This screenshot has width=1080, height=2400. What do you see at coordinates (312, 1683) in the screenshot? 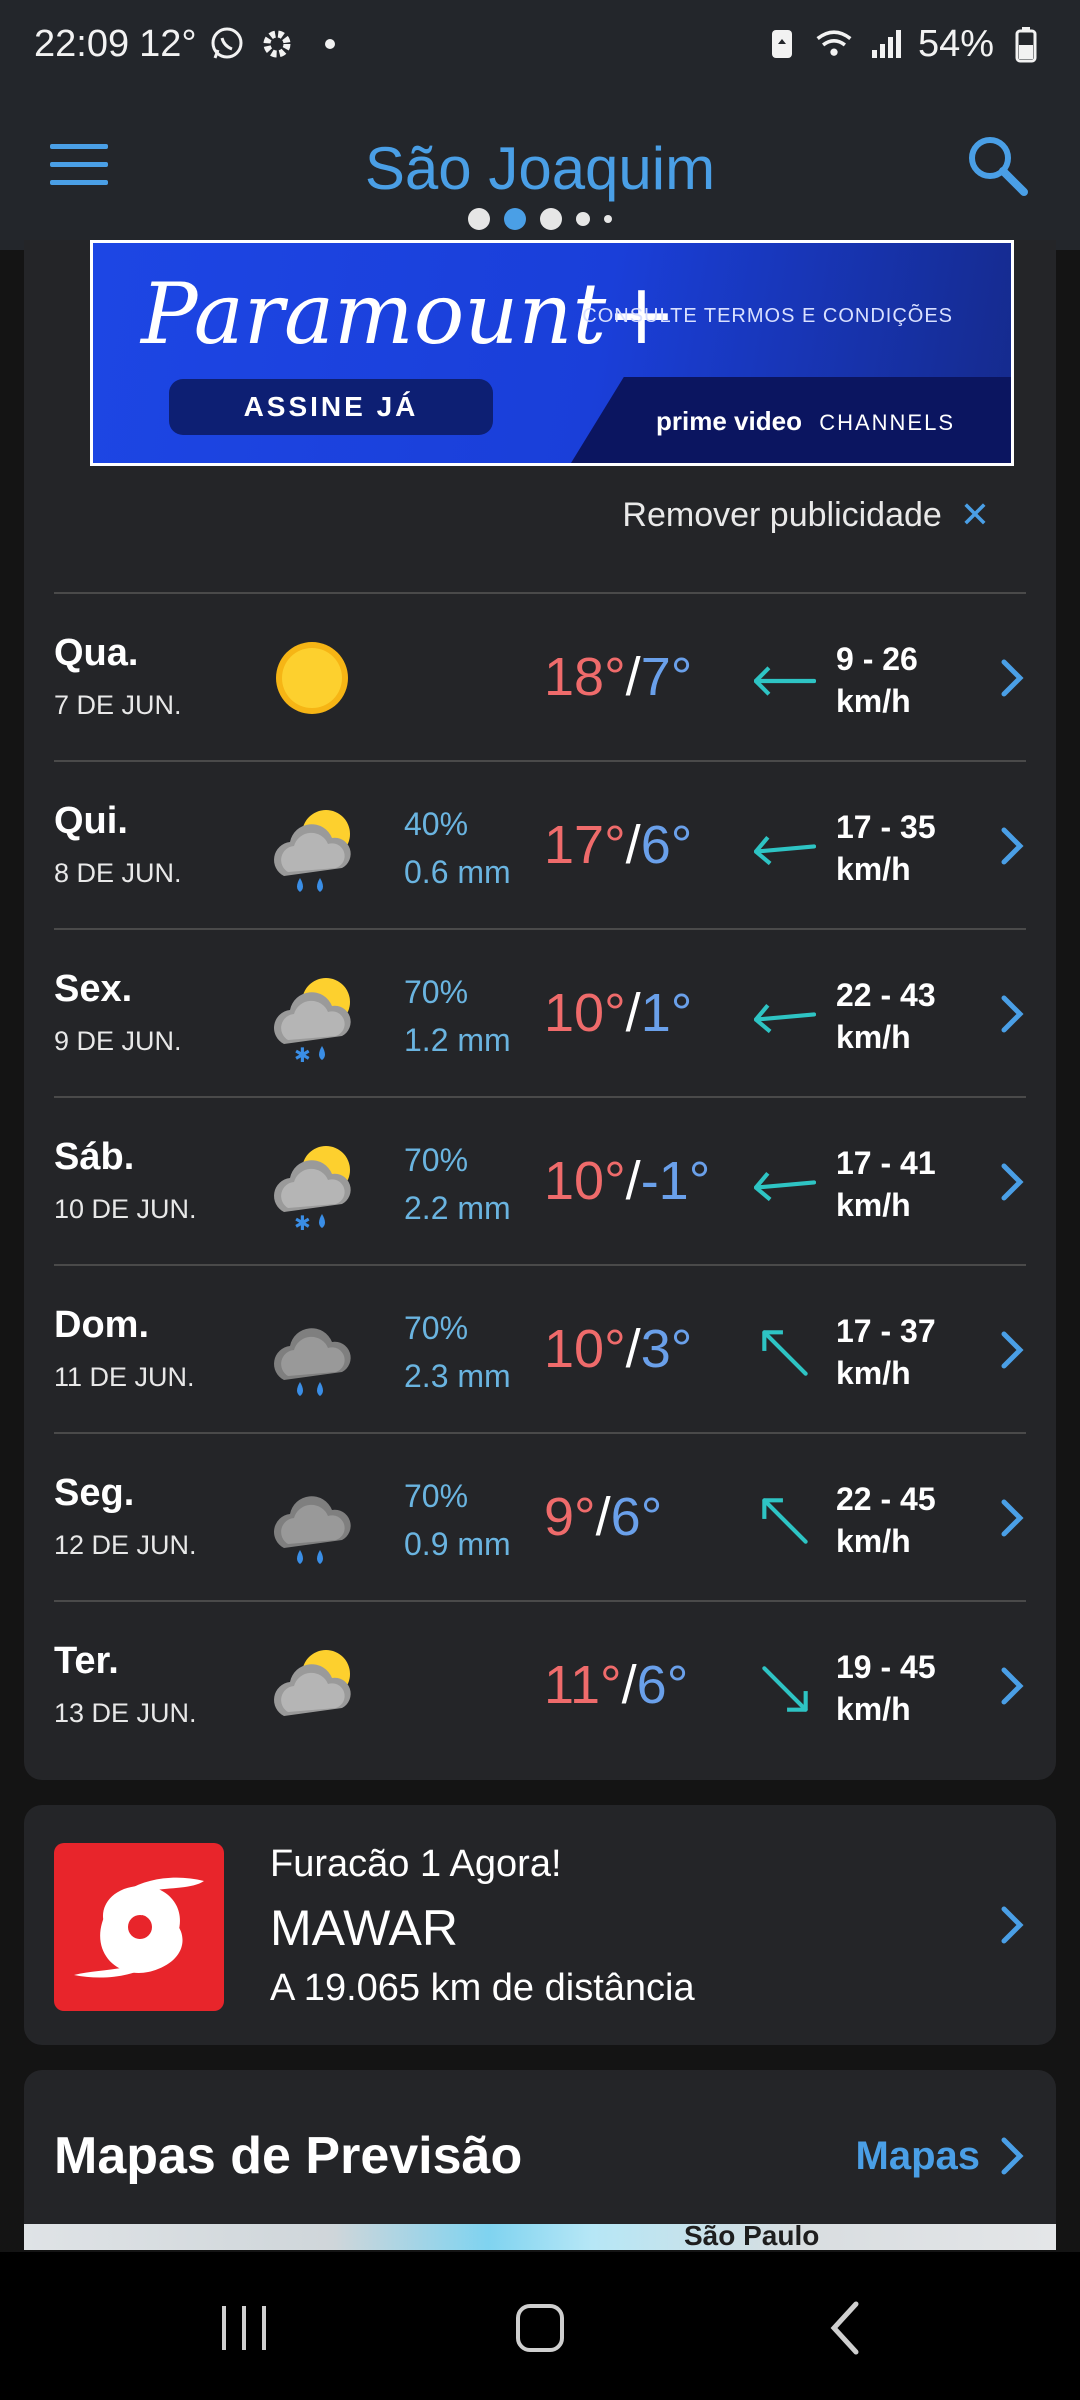
I see `cloud-sun-icon` at bounding box center [312, 1683].